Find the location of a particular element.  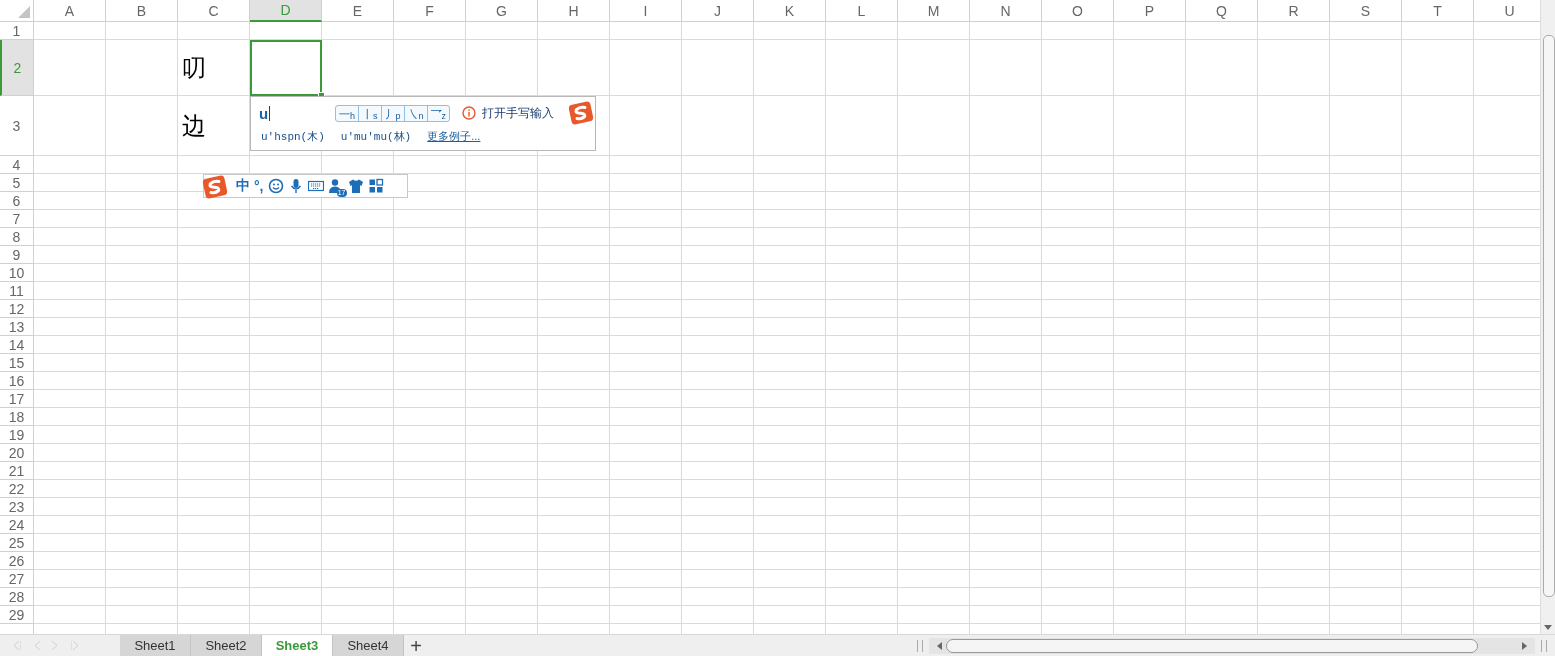

column-header: B is located at coordinates (142, 11).